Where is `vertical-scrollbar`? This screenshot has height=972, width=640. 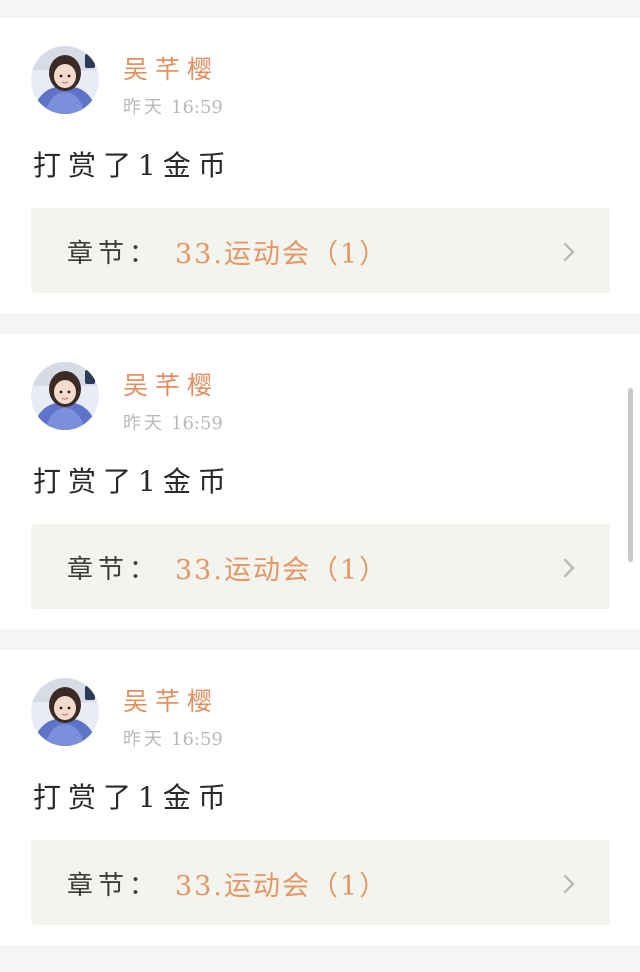
vertical-scrollbar is located at coordinates (630, 475).